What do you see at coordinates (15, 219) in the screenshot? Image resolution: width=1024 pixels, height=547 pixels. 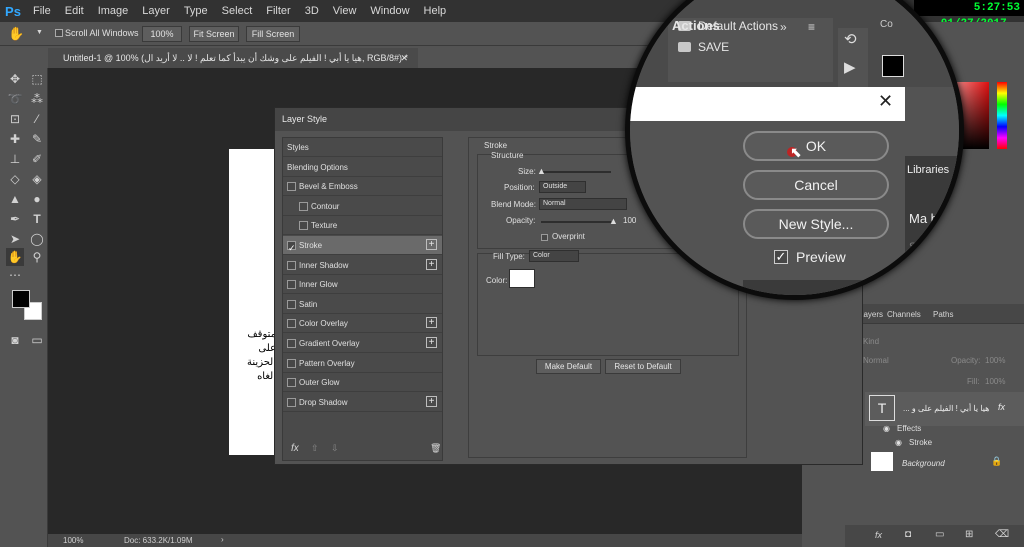 I see `pen-tool-icon: ✒` at bounding box center [15, 219].